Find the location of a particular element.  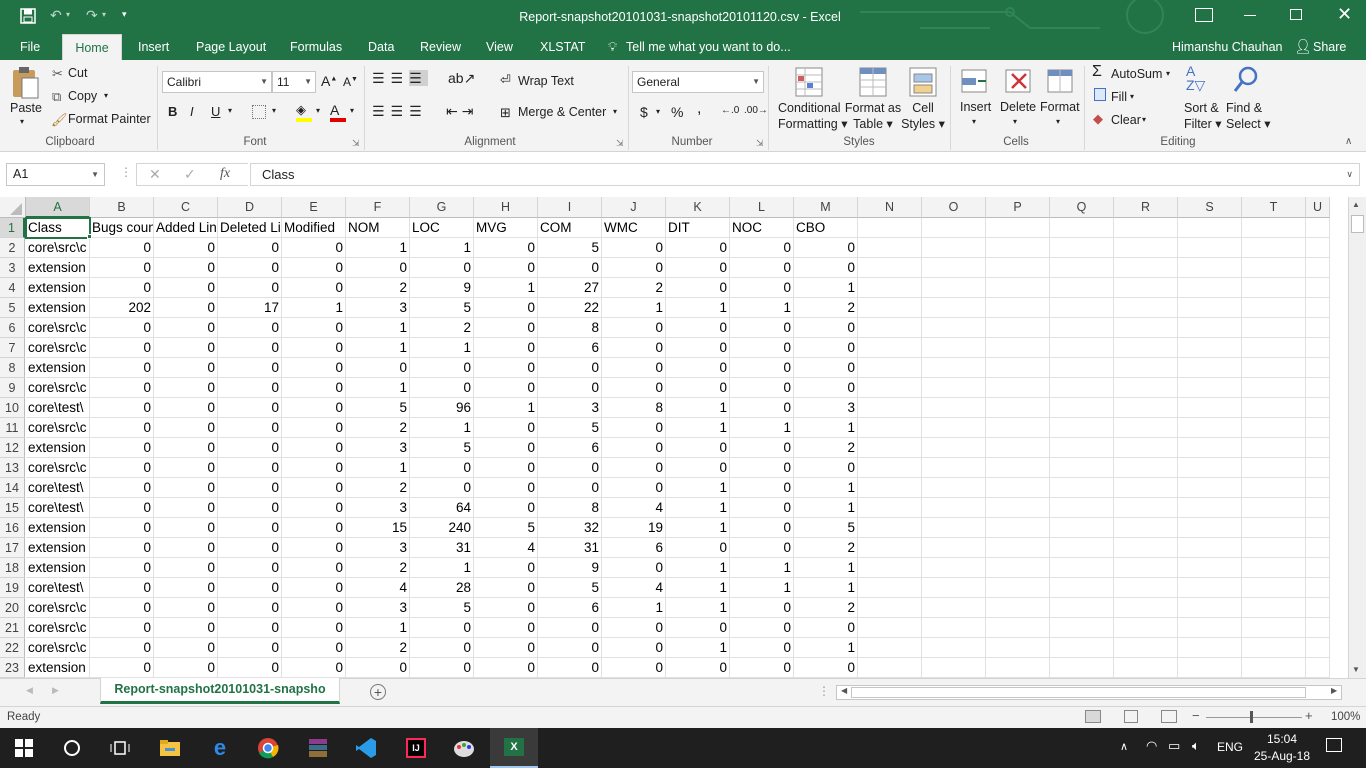

restore-icon is located at coordinates (1296, 14).